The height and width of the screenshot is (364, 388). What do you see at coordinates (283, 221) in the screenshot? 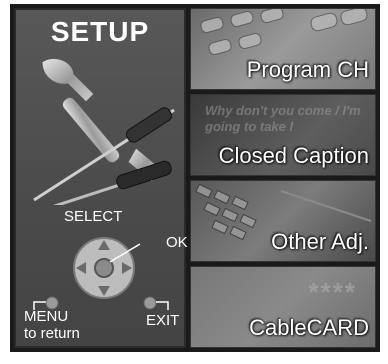
I see `menu-item-other-adj: Other Adj.` at bounding box center [283, 221].